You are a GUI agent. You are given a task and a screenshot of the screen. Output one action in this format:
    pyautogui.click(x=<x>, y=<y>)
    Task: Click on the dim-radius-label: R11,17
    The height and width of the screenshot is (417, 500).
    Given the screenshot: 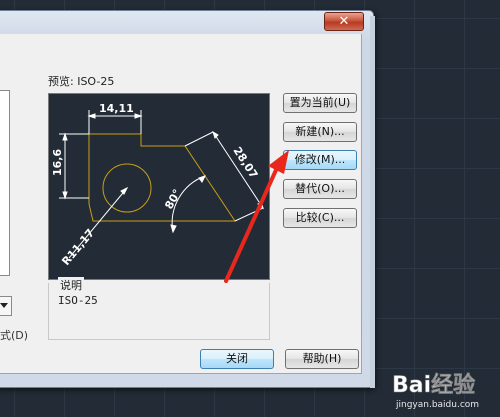 What is the action you would take?
    pyautogui.click(x=78, y=246)
    